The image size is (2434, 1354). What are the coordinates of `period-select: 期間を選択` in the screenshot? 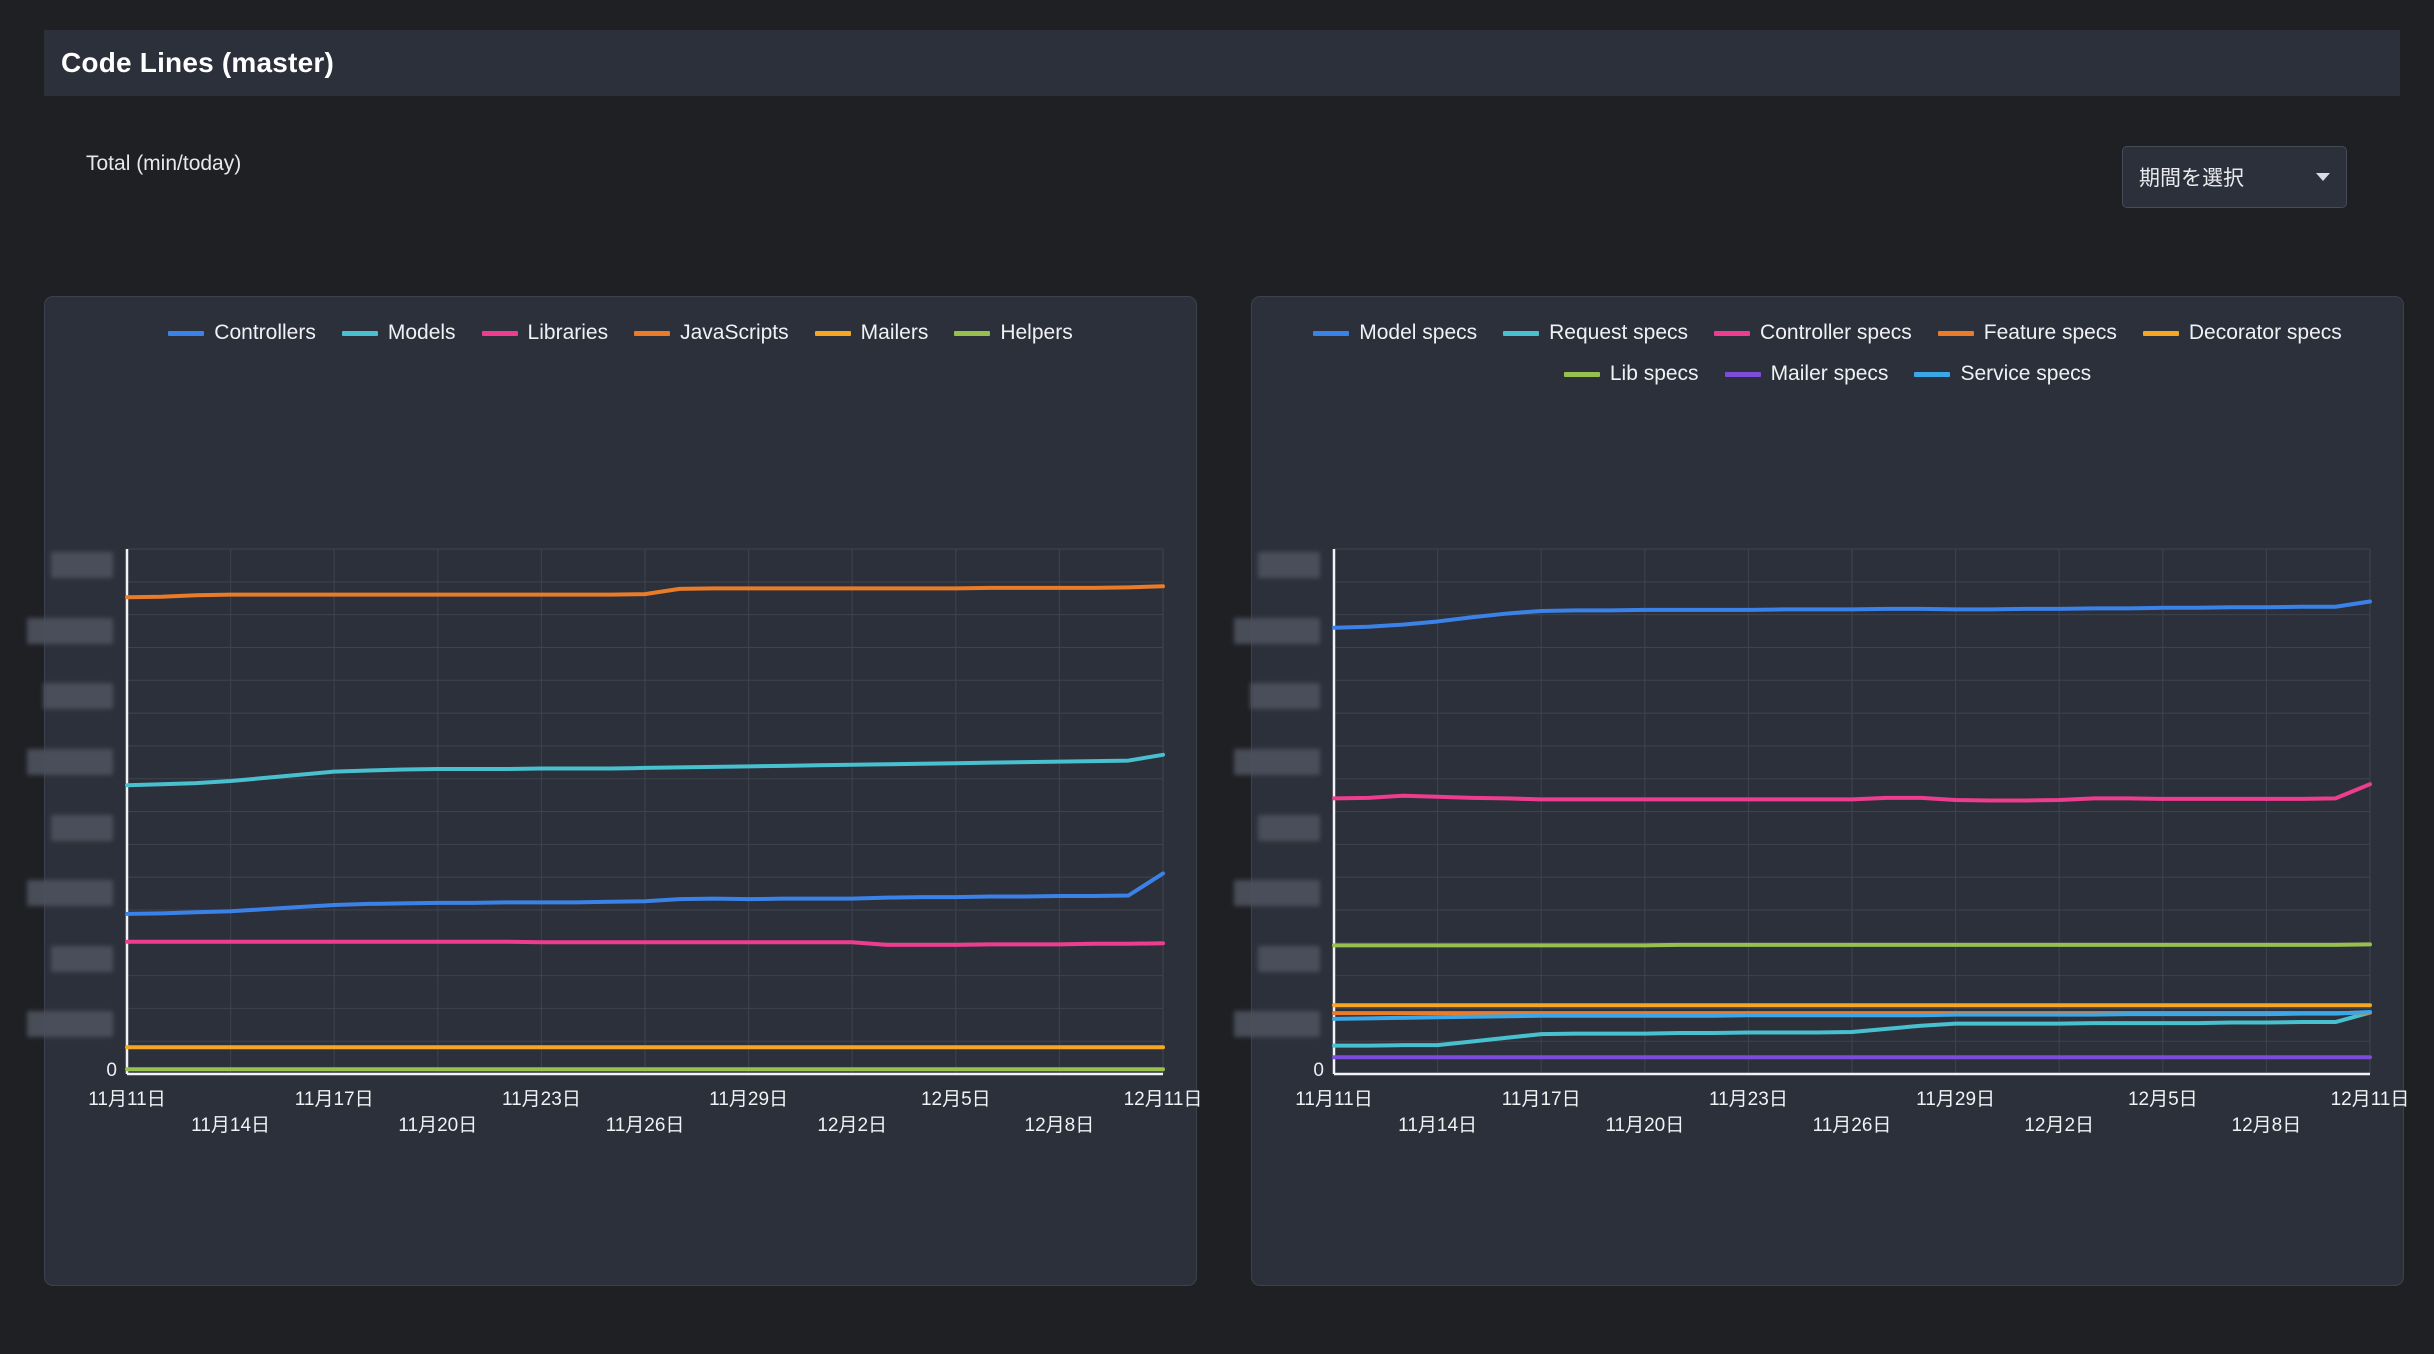 It's located at (2234, 177).